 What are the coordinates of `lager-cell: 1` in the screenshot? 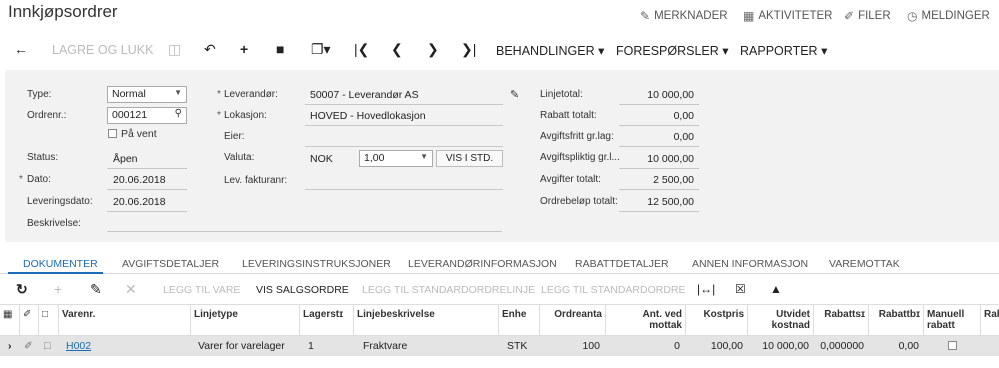 It's located at (311, 346).